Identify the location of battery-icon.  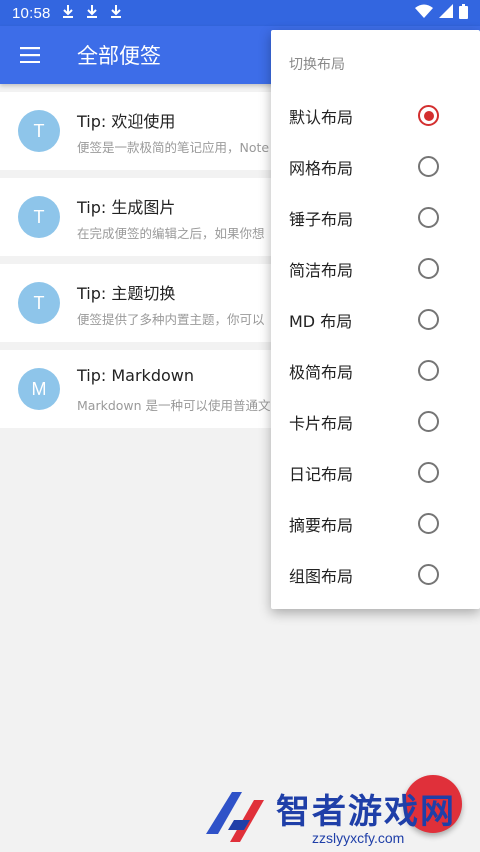
(463, 13).